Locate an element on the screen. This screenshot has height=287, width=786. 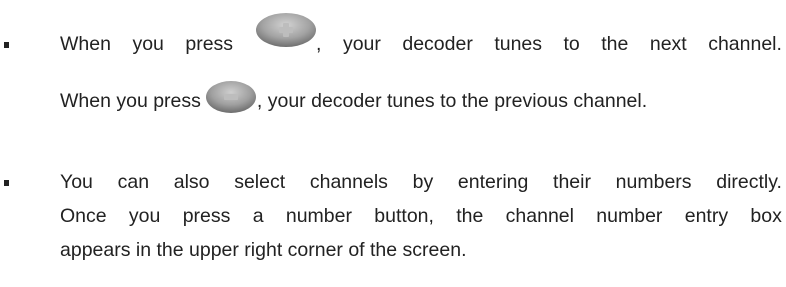
channel-down-minus-icon is located at coordinates (231, 97).